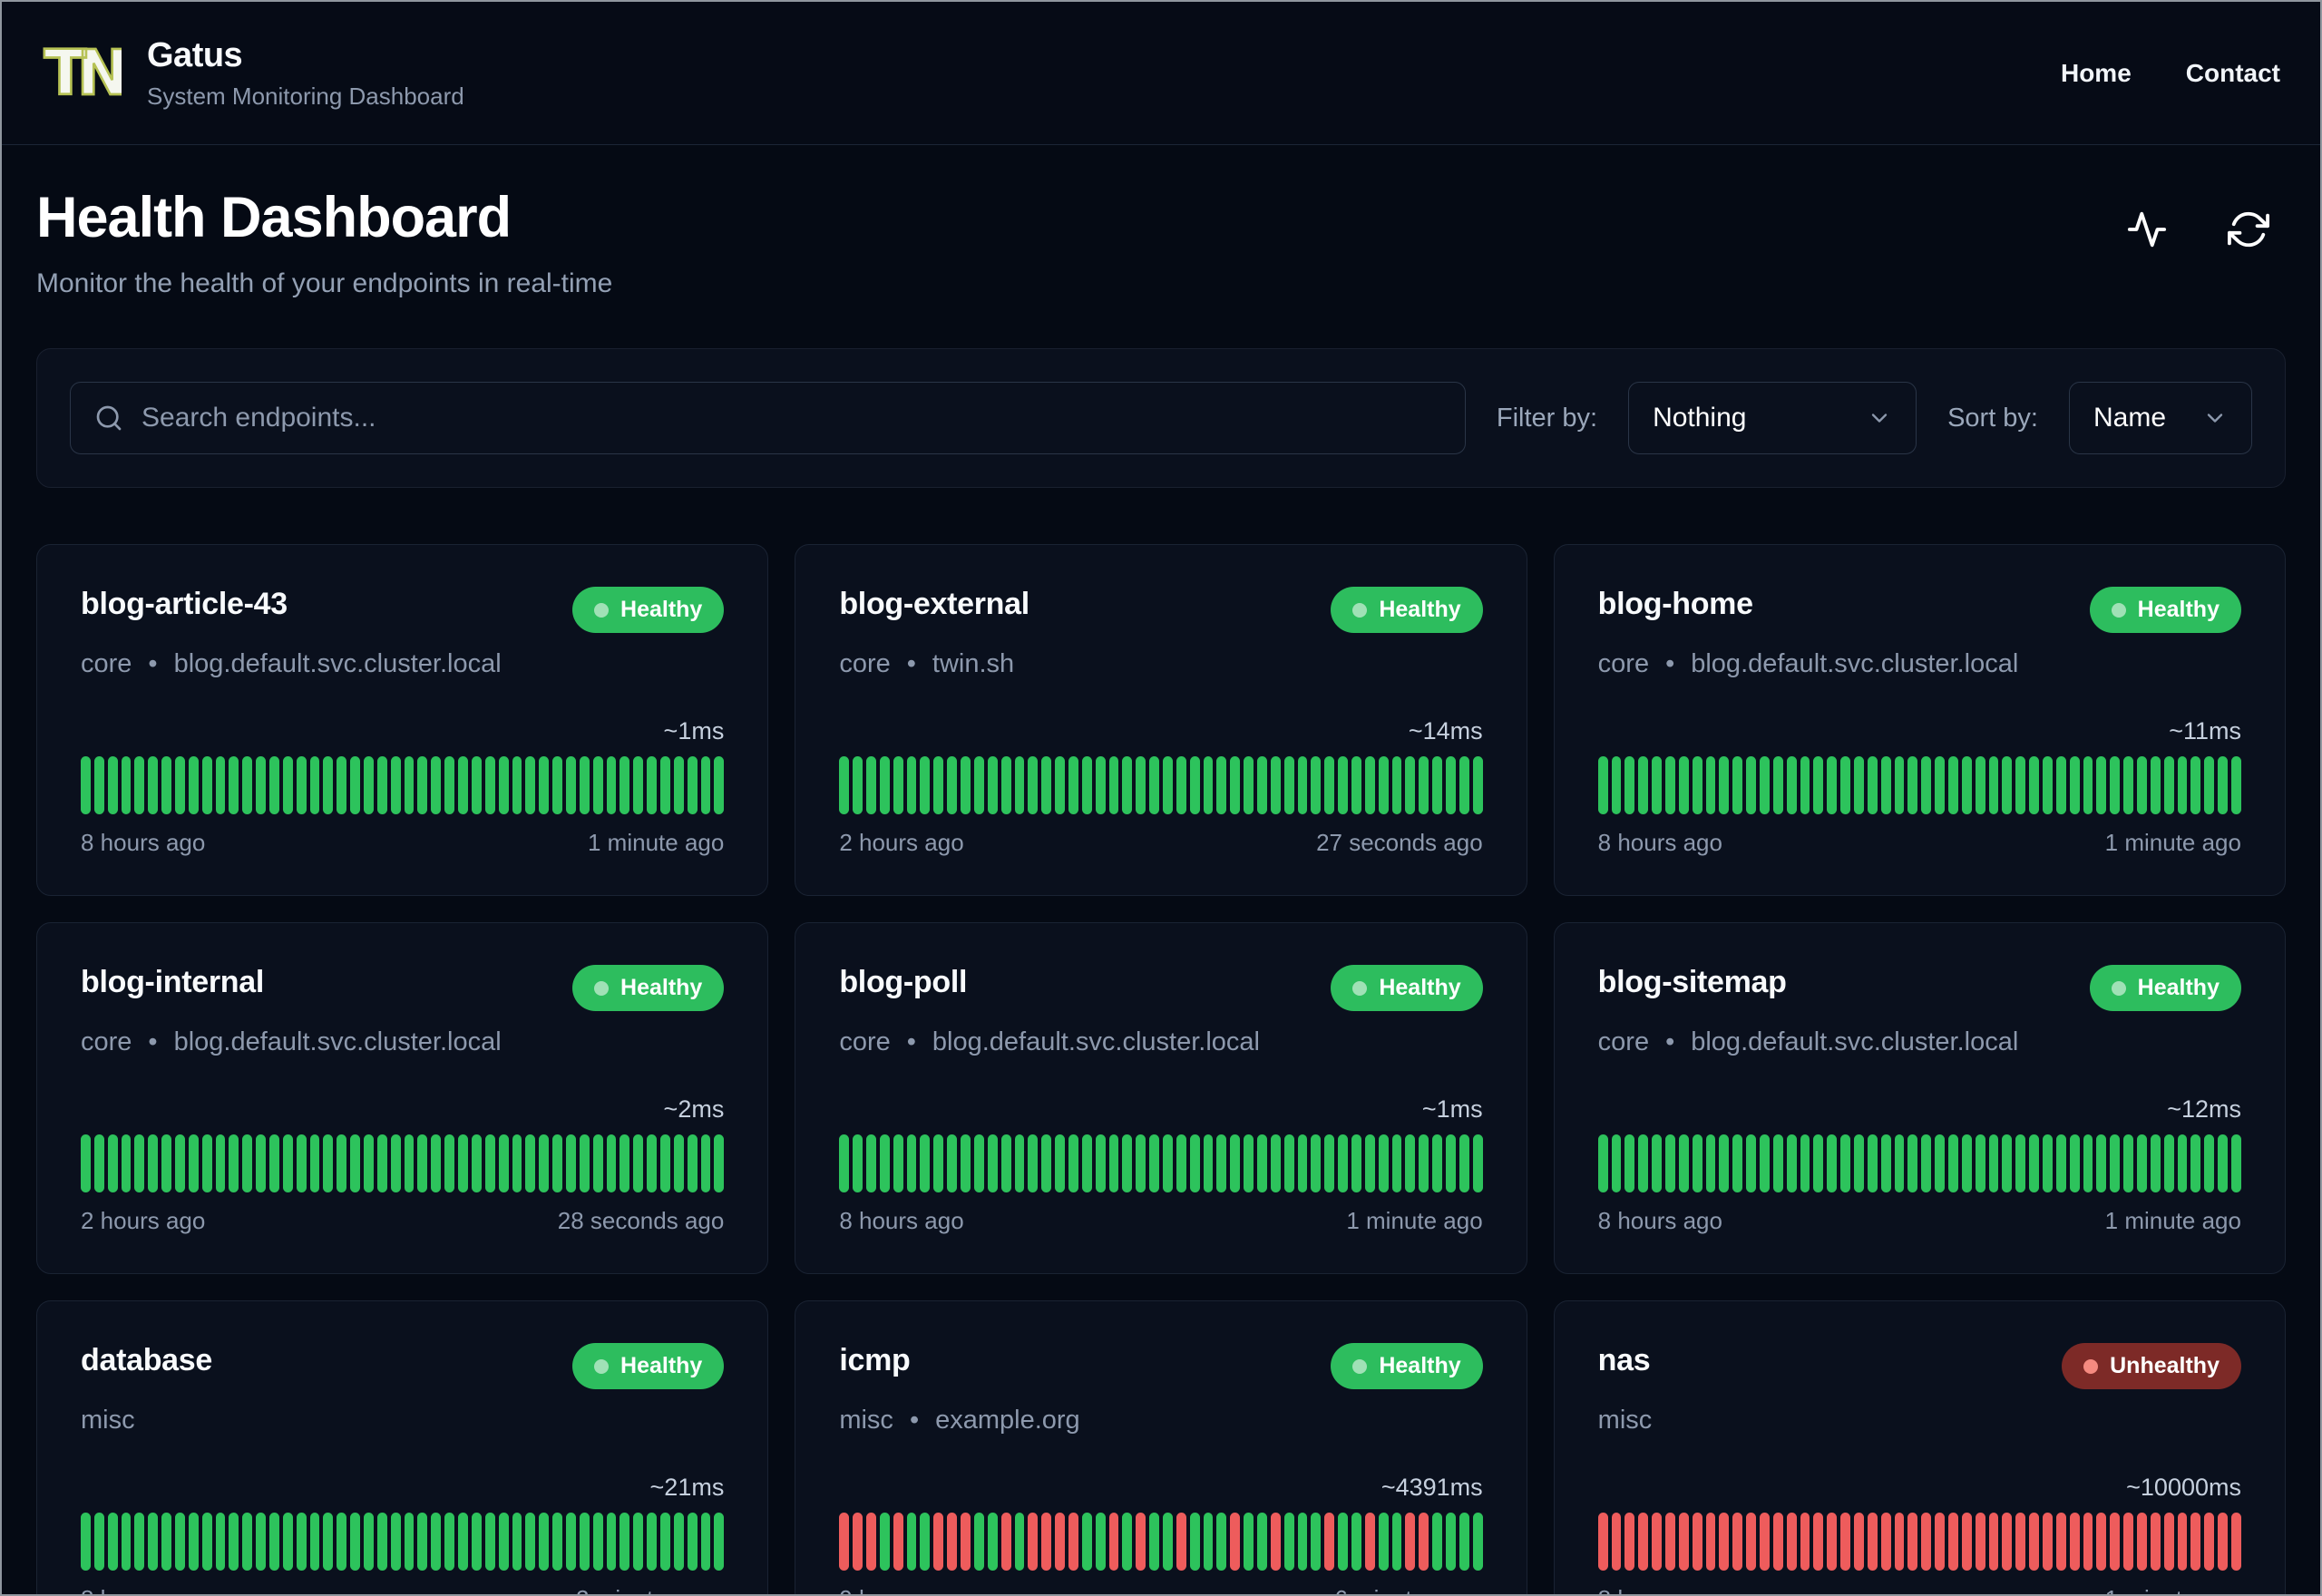 Image resolution: width=2322 pixels, height=1596 pixels. What do you see at coordinates (768, 418) in the screenshot?
I see `search-box` at bounding box center [768, 418].